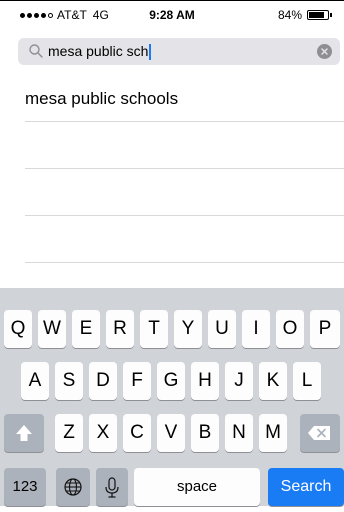 Image resolution: width=344 pixels, height=512 pixels. I want to click on key-u: U, so click(222, 329).